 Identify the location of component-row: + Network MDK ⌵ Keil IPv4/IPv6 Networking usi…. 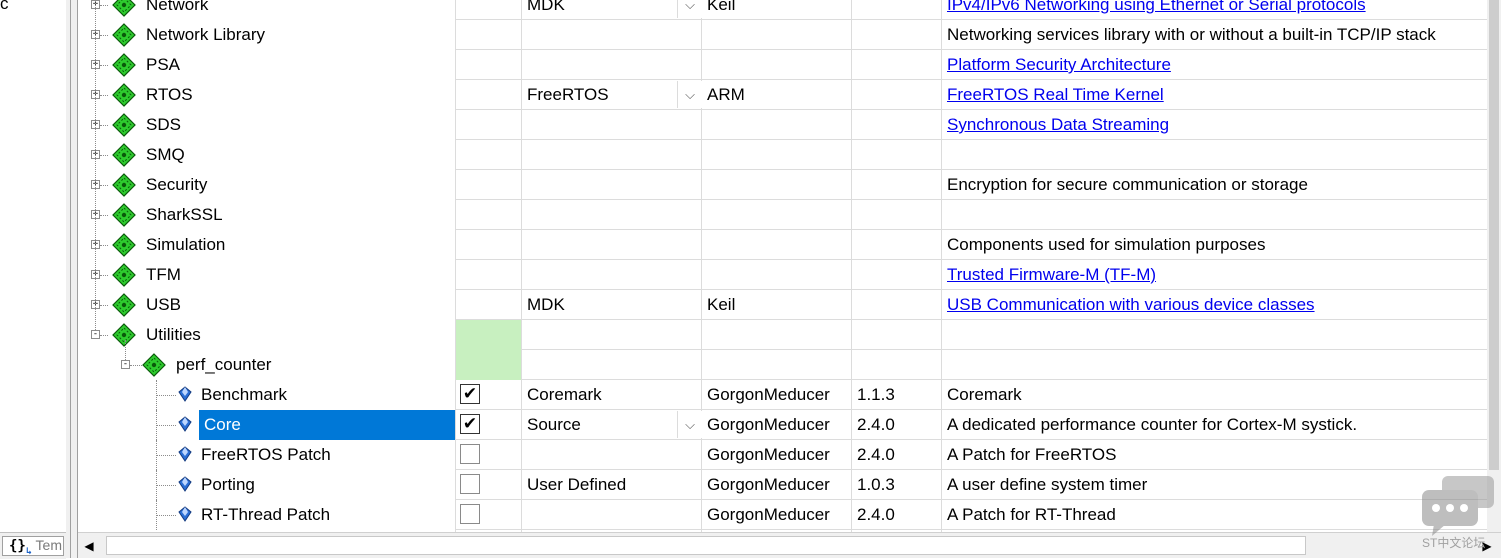
(789, 10).